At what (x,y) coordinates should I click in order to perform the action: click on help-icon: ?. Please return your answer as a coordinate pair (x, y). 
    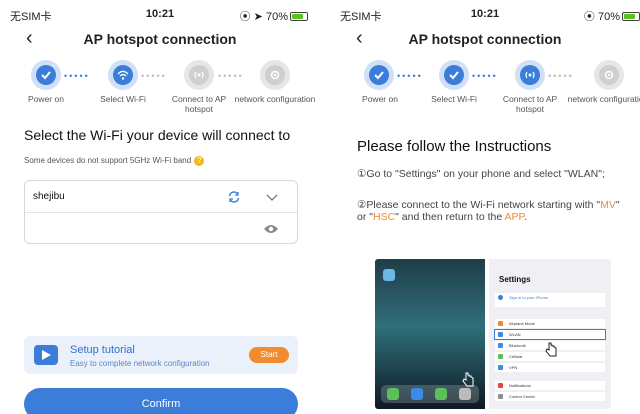
    Looking at the image, I should click on (199, 161).